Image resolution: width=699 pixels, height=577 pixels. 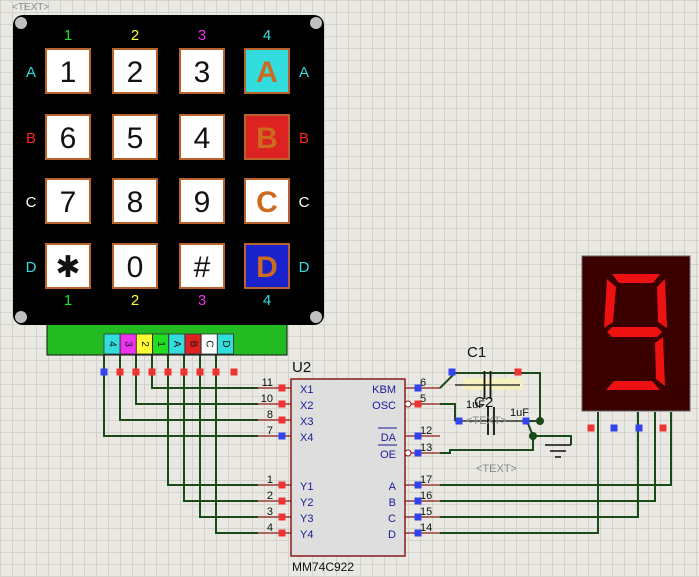 What do you see at coordinates (392, 535) in the screenshot?
I see `ic-pin-name: D` at bounding box center [392, 535].